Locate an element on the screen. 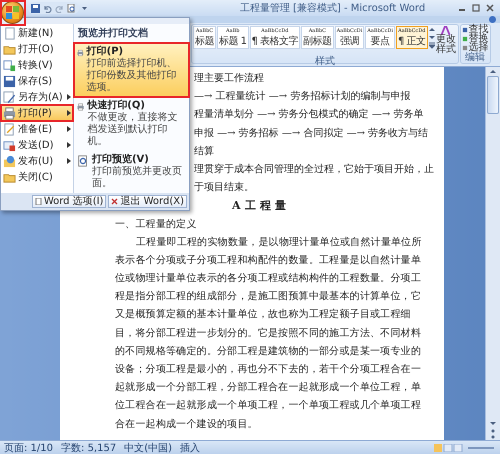 The width and height of the screenshot is (500, 454). window-title: 工程量管理 [兼容模式] - Microsoft Word is located at coordinates (332, 8).